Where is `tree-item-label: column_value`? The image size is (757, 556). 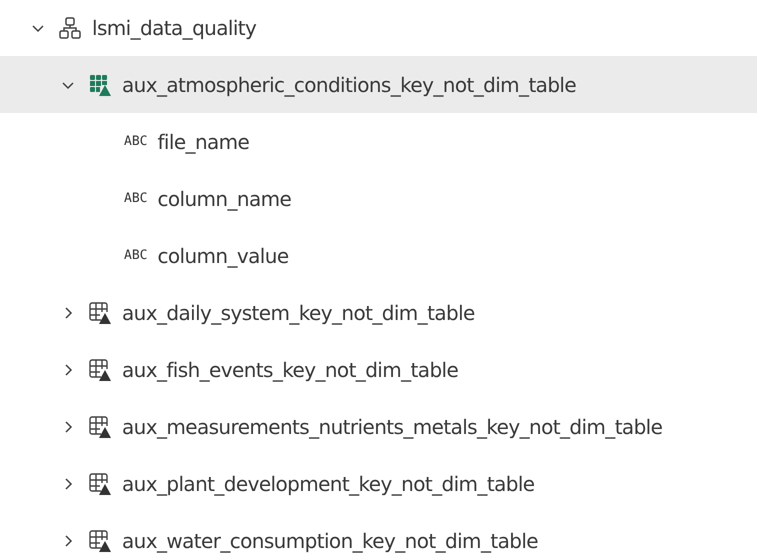
tree-item-label: column_value is located at coordinates (223, 256).